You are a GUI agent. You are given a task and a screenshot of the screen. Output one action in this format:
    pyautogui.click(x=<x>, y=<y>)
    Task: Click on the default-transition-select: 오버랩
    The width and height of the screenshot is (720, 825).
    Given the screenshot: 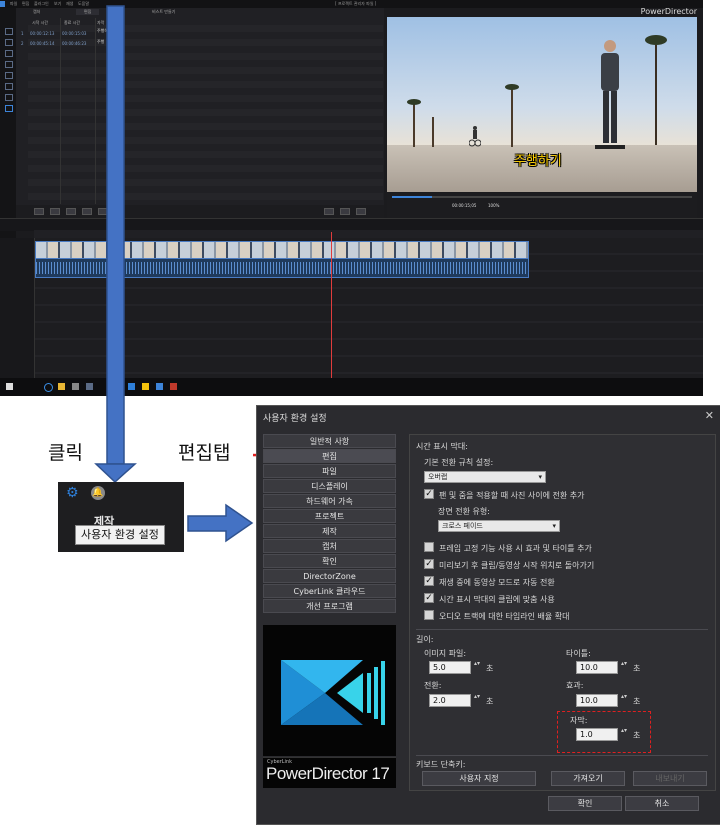 What is the action you would take?
    pyautogui.click(x=485, y=477)
    